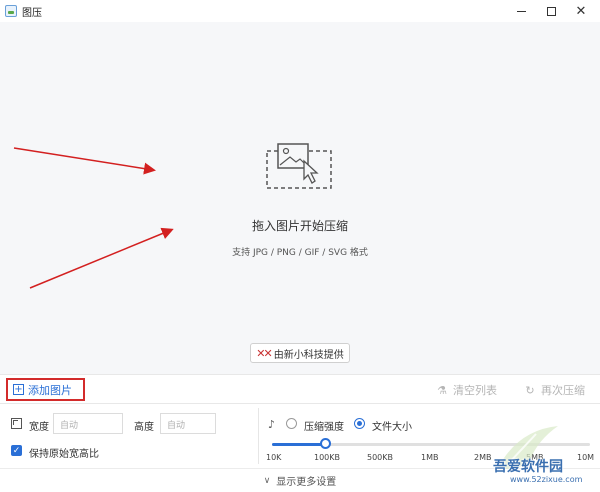  I want to click on watermark-name: 吾爱软件园, so click(528, 467).